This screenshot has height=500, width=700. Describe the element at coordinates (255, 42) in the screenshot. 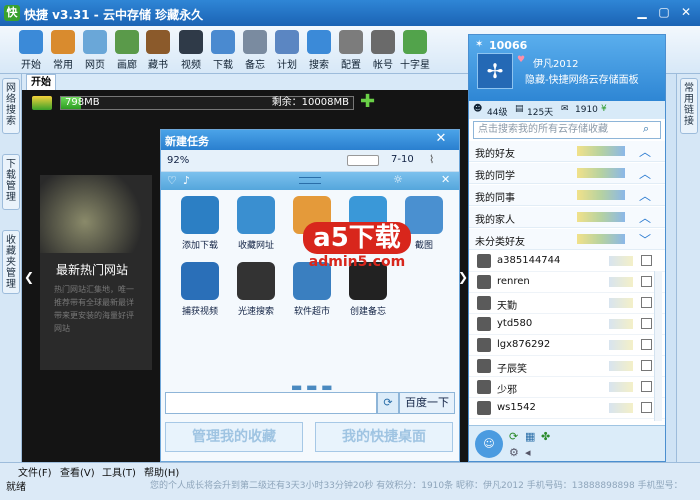

I see `notepad-icon` at that location.